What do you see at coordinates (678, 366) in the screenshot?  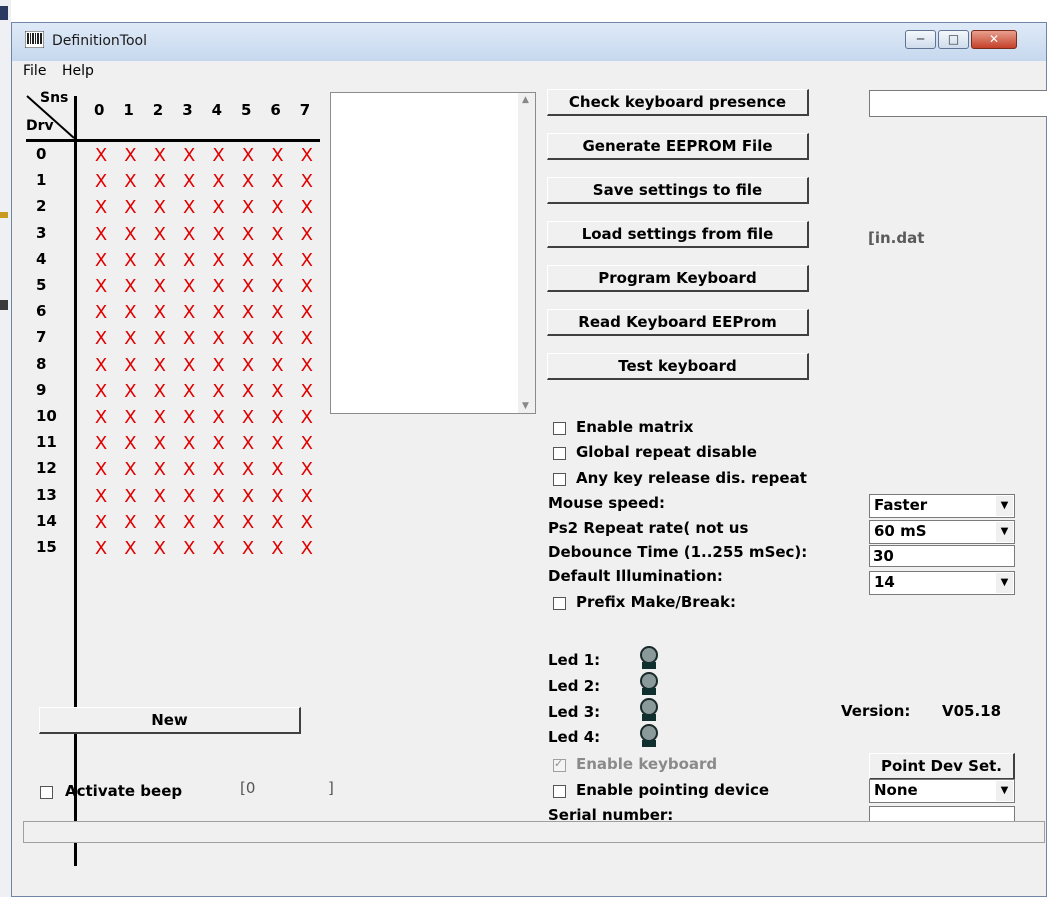 I see `test-keyboard-button: Test keyboard` at bounding box center [678, 366].